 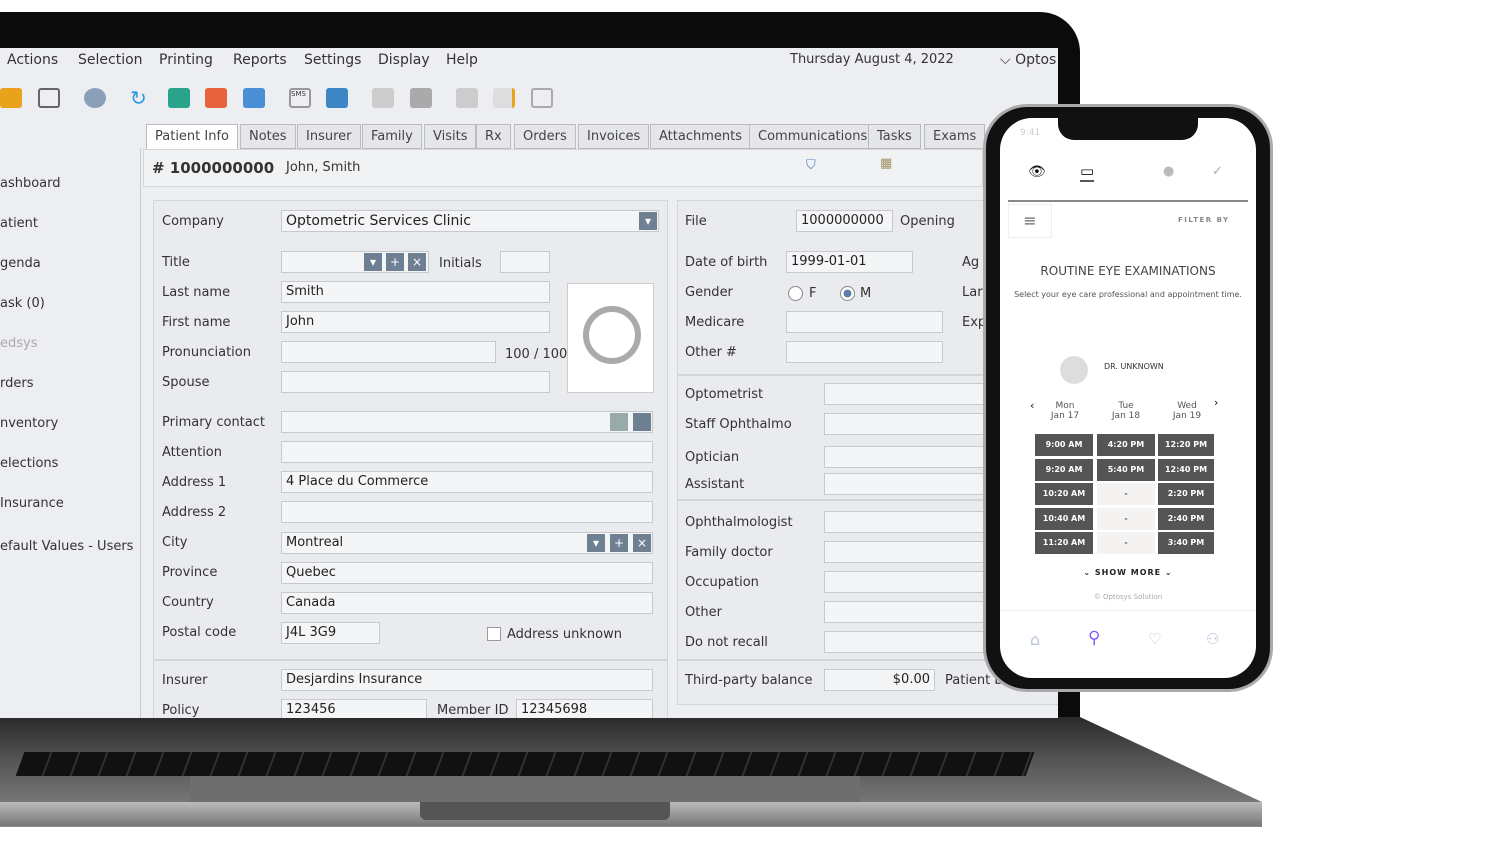 I want to click on tab-notes: Notes, so click(x=268, y=136).